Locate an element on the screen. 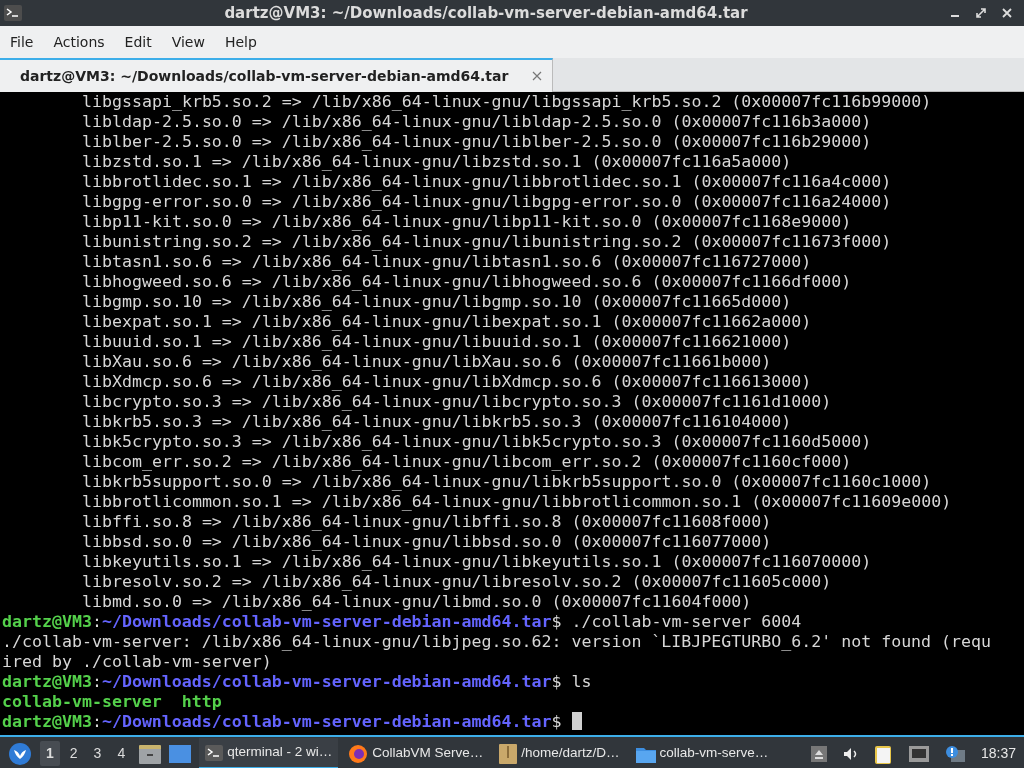 The width and height of the screenshot is (1024, 768). menu-item: Edit is located at coordinates (138, 42).